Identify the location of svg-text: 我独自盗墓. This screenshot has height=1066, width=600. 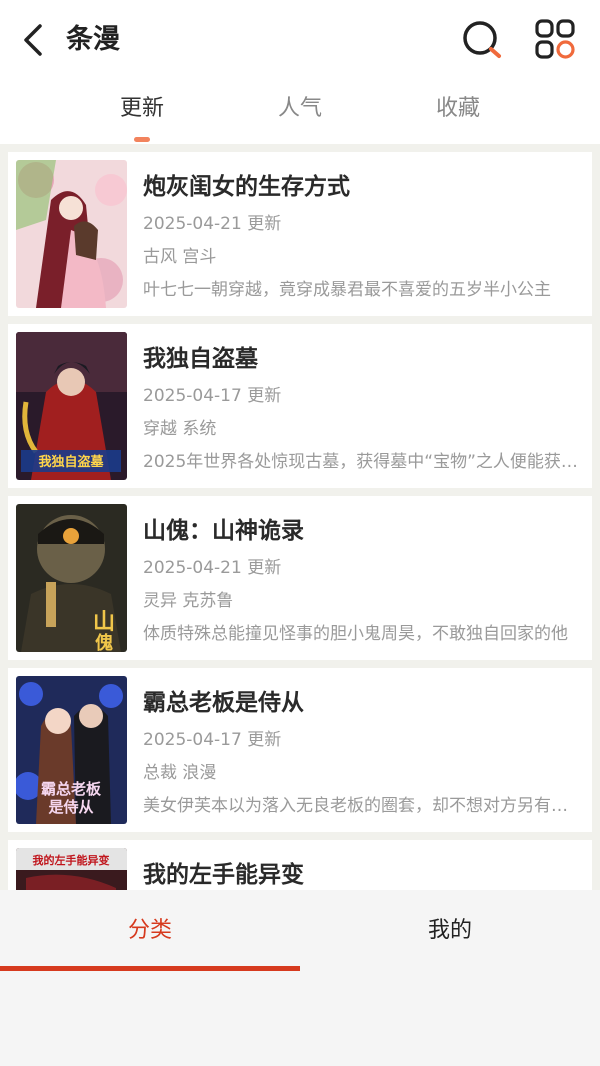
(71, 462).